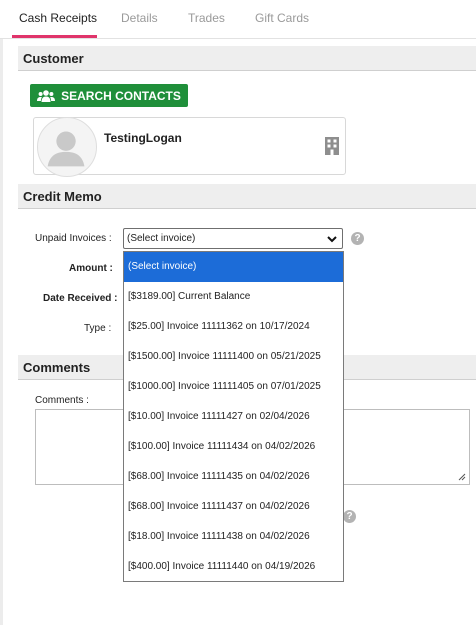 The height and width of the screenshot is (625, 476). What do you see at coordinates (98, 328) in the screenshot?
I see `type-label: Type :` at bounding box center [98, 328].